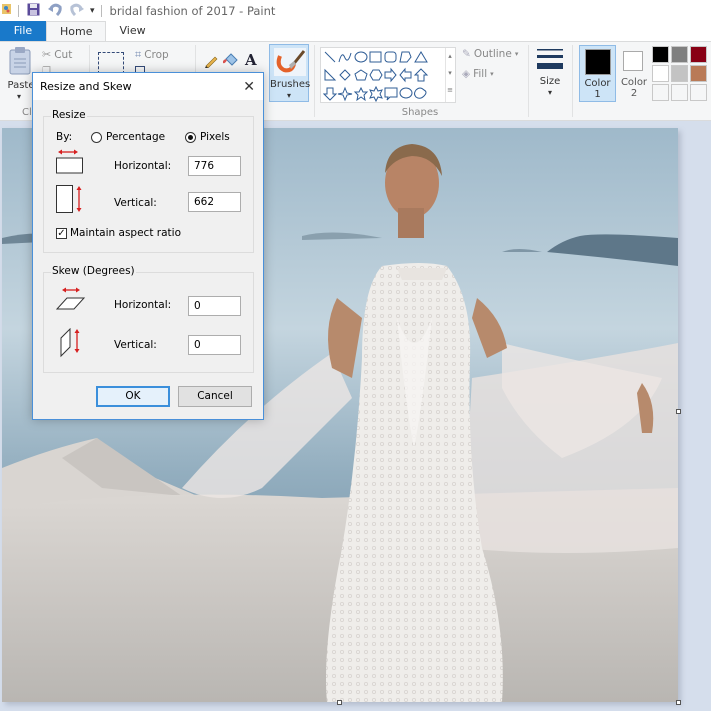 The width and height of the screenshot is (711, 711). I want to click on dialog-title: Resize and Skew, so click(86, 86).